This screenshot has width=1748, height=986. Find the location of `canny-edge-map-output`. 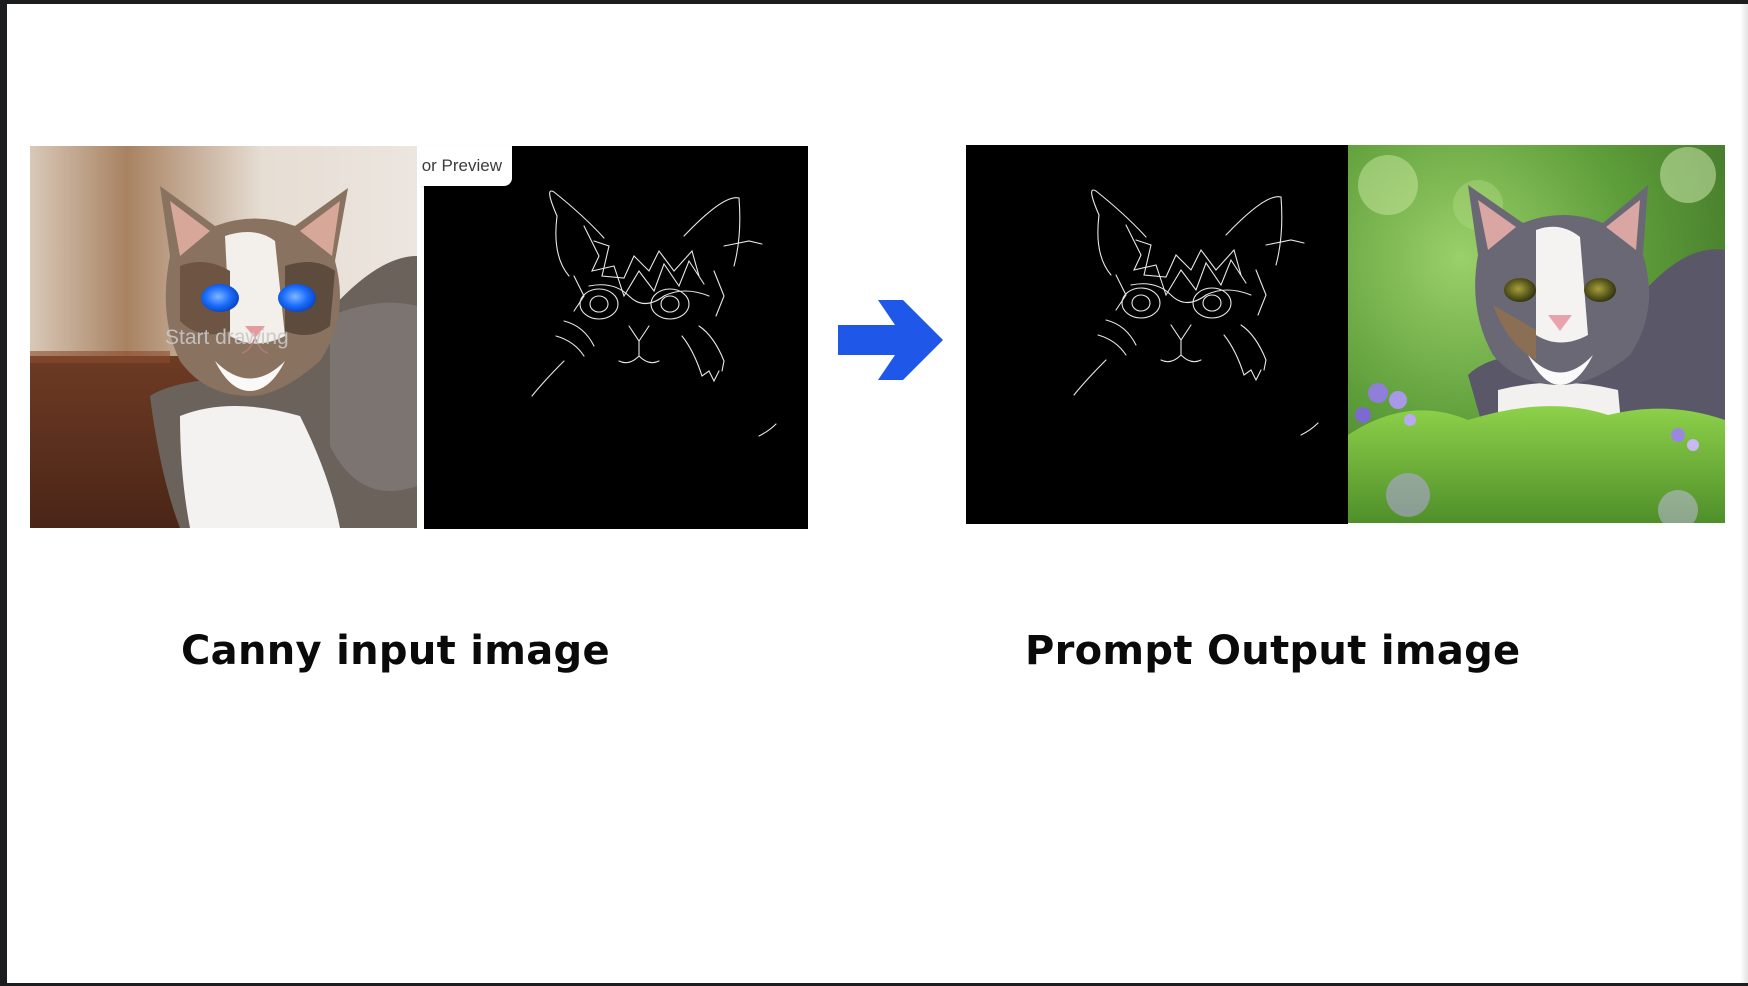

canny-edge-map-output is located at coordinates (1157, 334).